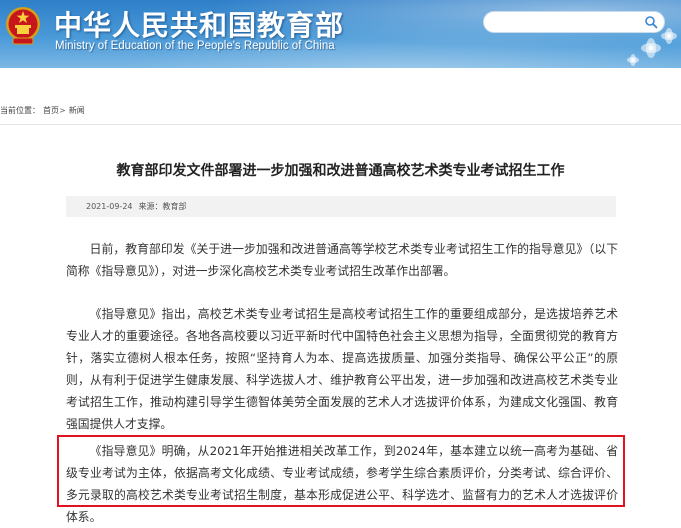 The height and width of the screenshot is (528, 681). Describe the element at coordinates (199, 24) in the screenshot. I see `site-title: 中华人民共和国教育部` at that location.